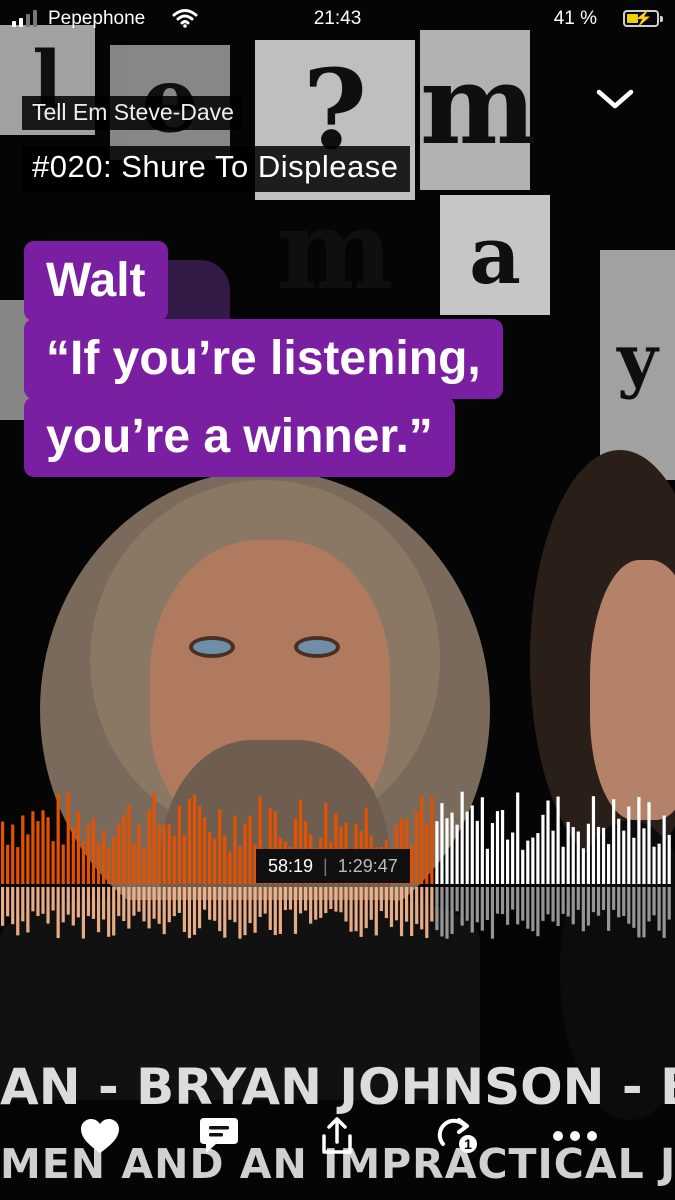  Describe the element at coordinates (457, 1136) in the screenshot. I see `repeat-button: 1` at that location.